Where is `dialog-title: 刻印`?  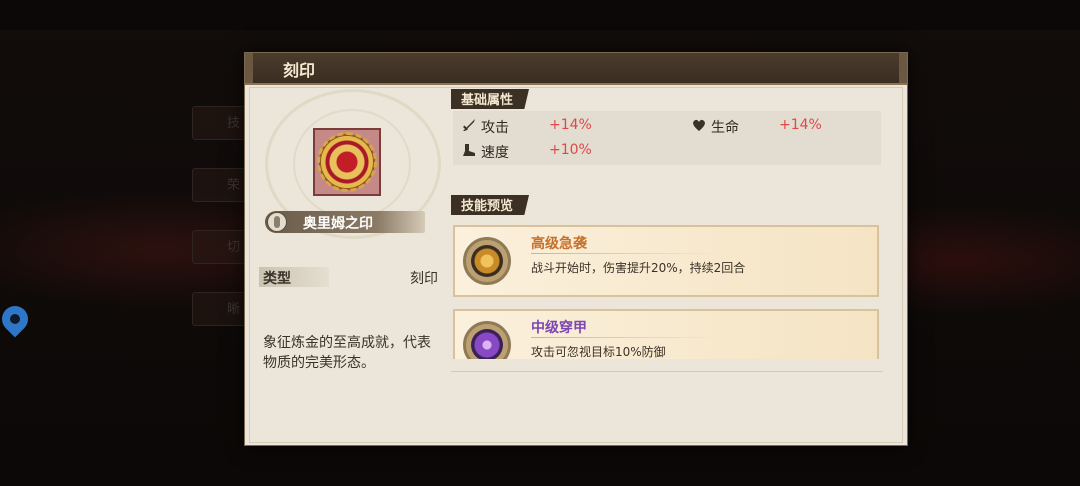
dialog-title: 刻印 is located at coordinates (299, 70).